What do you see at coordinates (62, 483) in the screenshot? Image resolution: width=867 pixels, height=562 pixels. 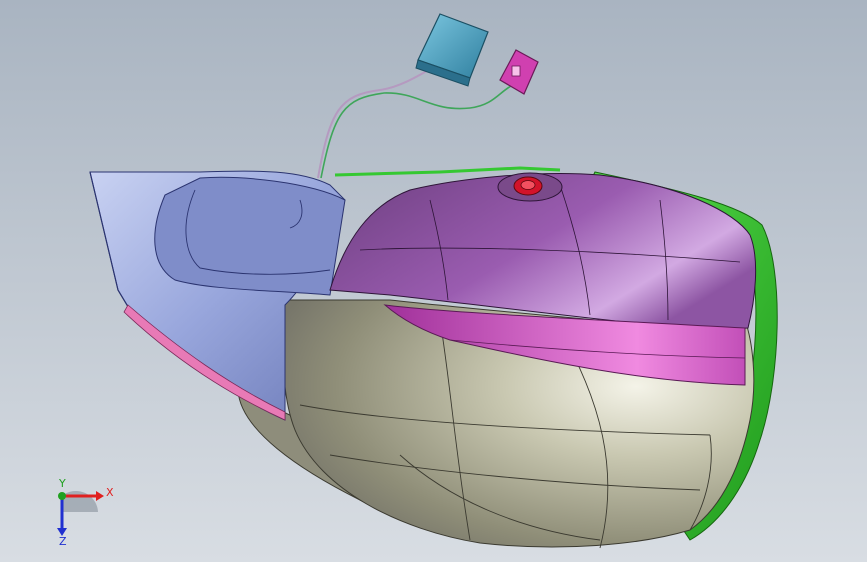 I see `y-axis-label: Y` at bounding box center [62, 483].